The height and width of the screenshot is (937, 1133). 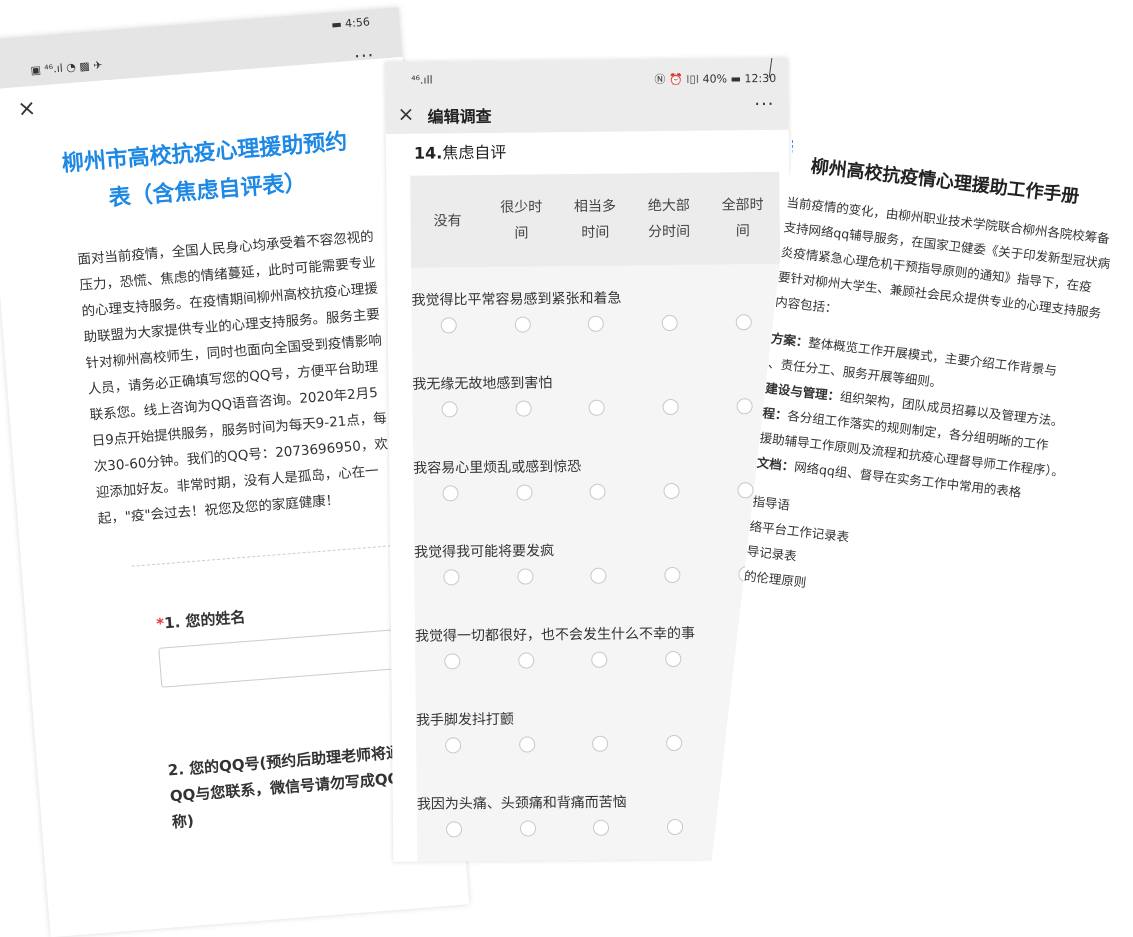 I want to click on table-row: 我觉得一切都很好，也不会发生什么不幸的事, so click(x=600, y=644).